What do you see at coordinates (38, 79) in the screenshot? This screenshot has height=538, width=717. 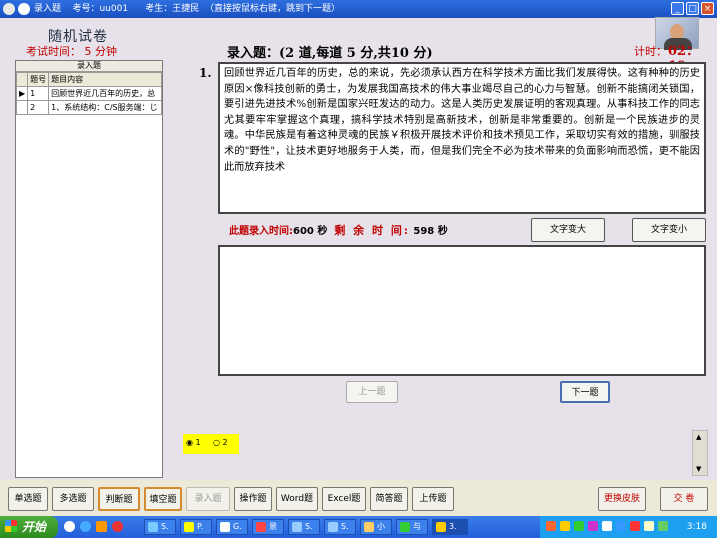 I see `column-header-no: 题号` at bounding box center [38, 79].